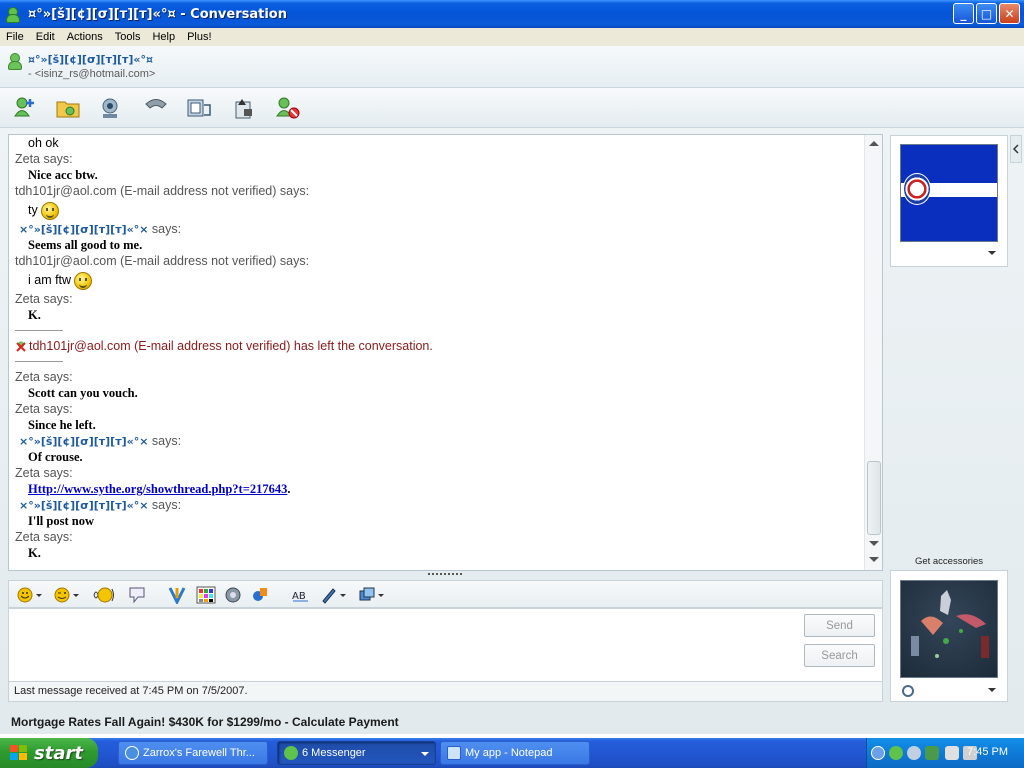 The height and width of the screenshot is (768, 1024). I want to click on message-text: Seems all good to me., so click(85, 245).